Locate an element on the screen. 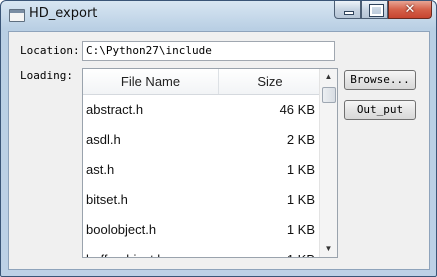  minimize-icon is located at coordinates (349, 13).